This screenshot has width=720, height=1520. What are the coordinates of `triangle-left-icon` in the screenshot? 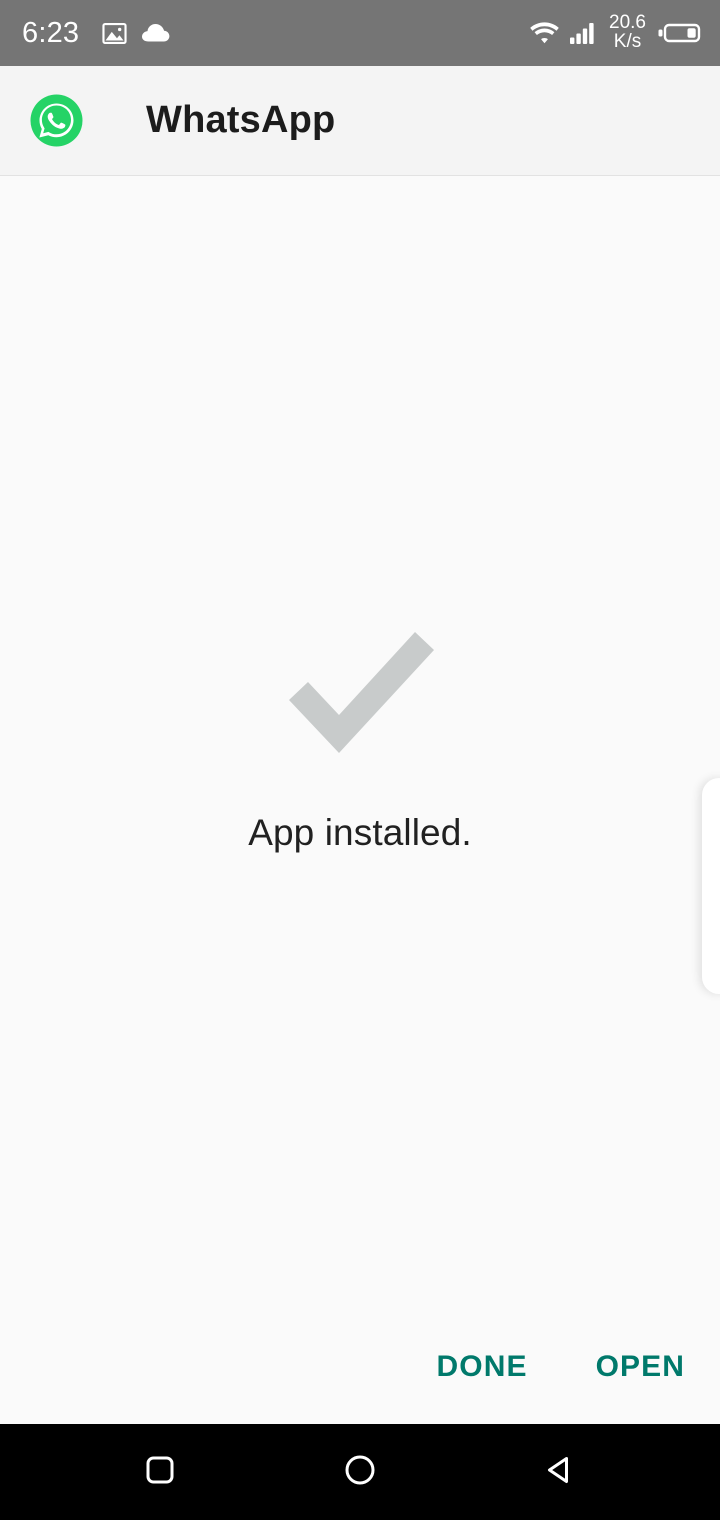 It's located at (560, 1472).